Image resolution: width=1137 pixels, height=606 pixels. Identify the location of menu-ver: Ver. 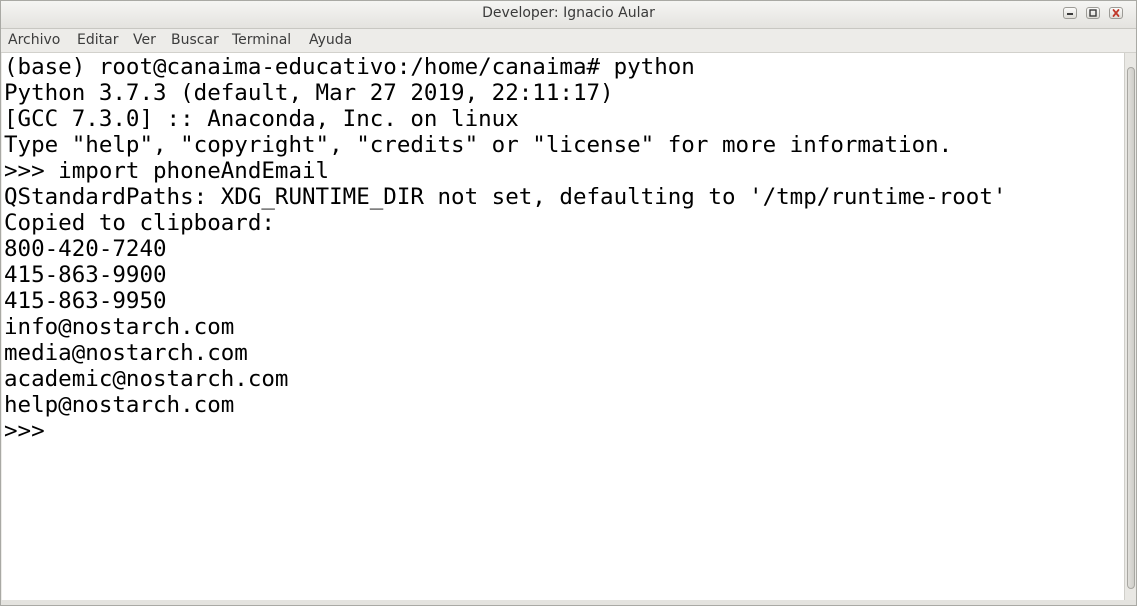
(144, 40).